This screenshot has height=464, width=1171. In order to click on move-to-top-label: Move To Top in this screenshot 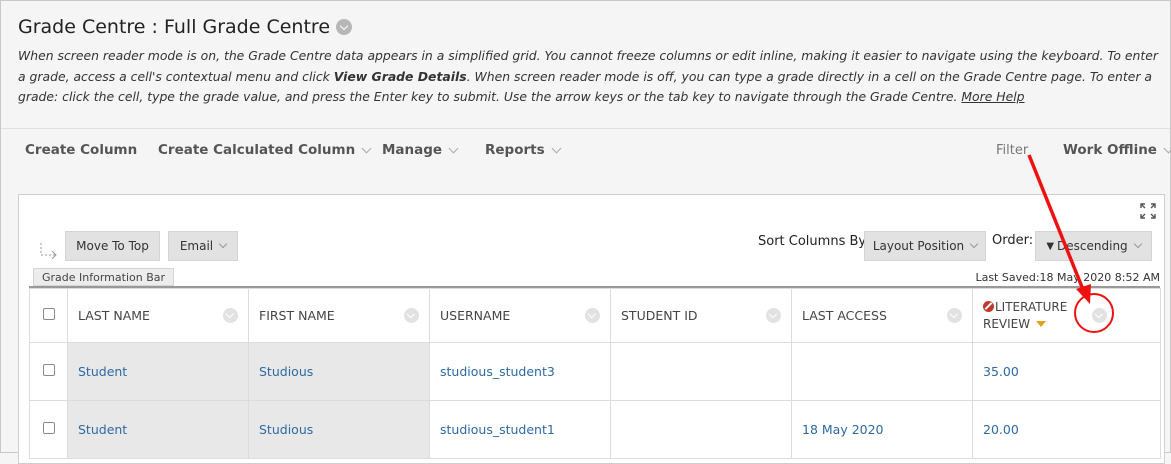, I will do `click(112, 246)`.